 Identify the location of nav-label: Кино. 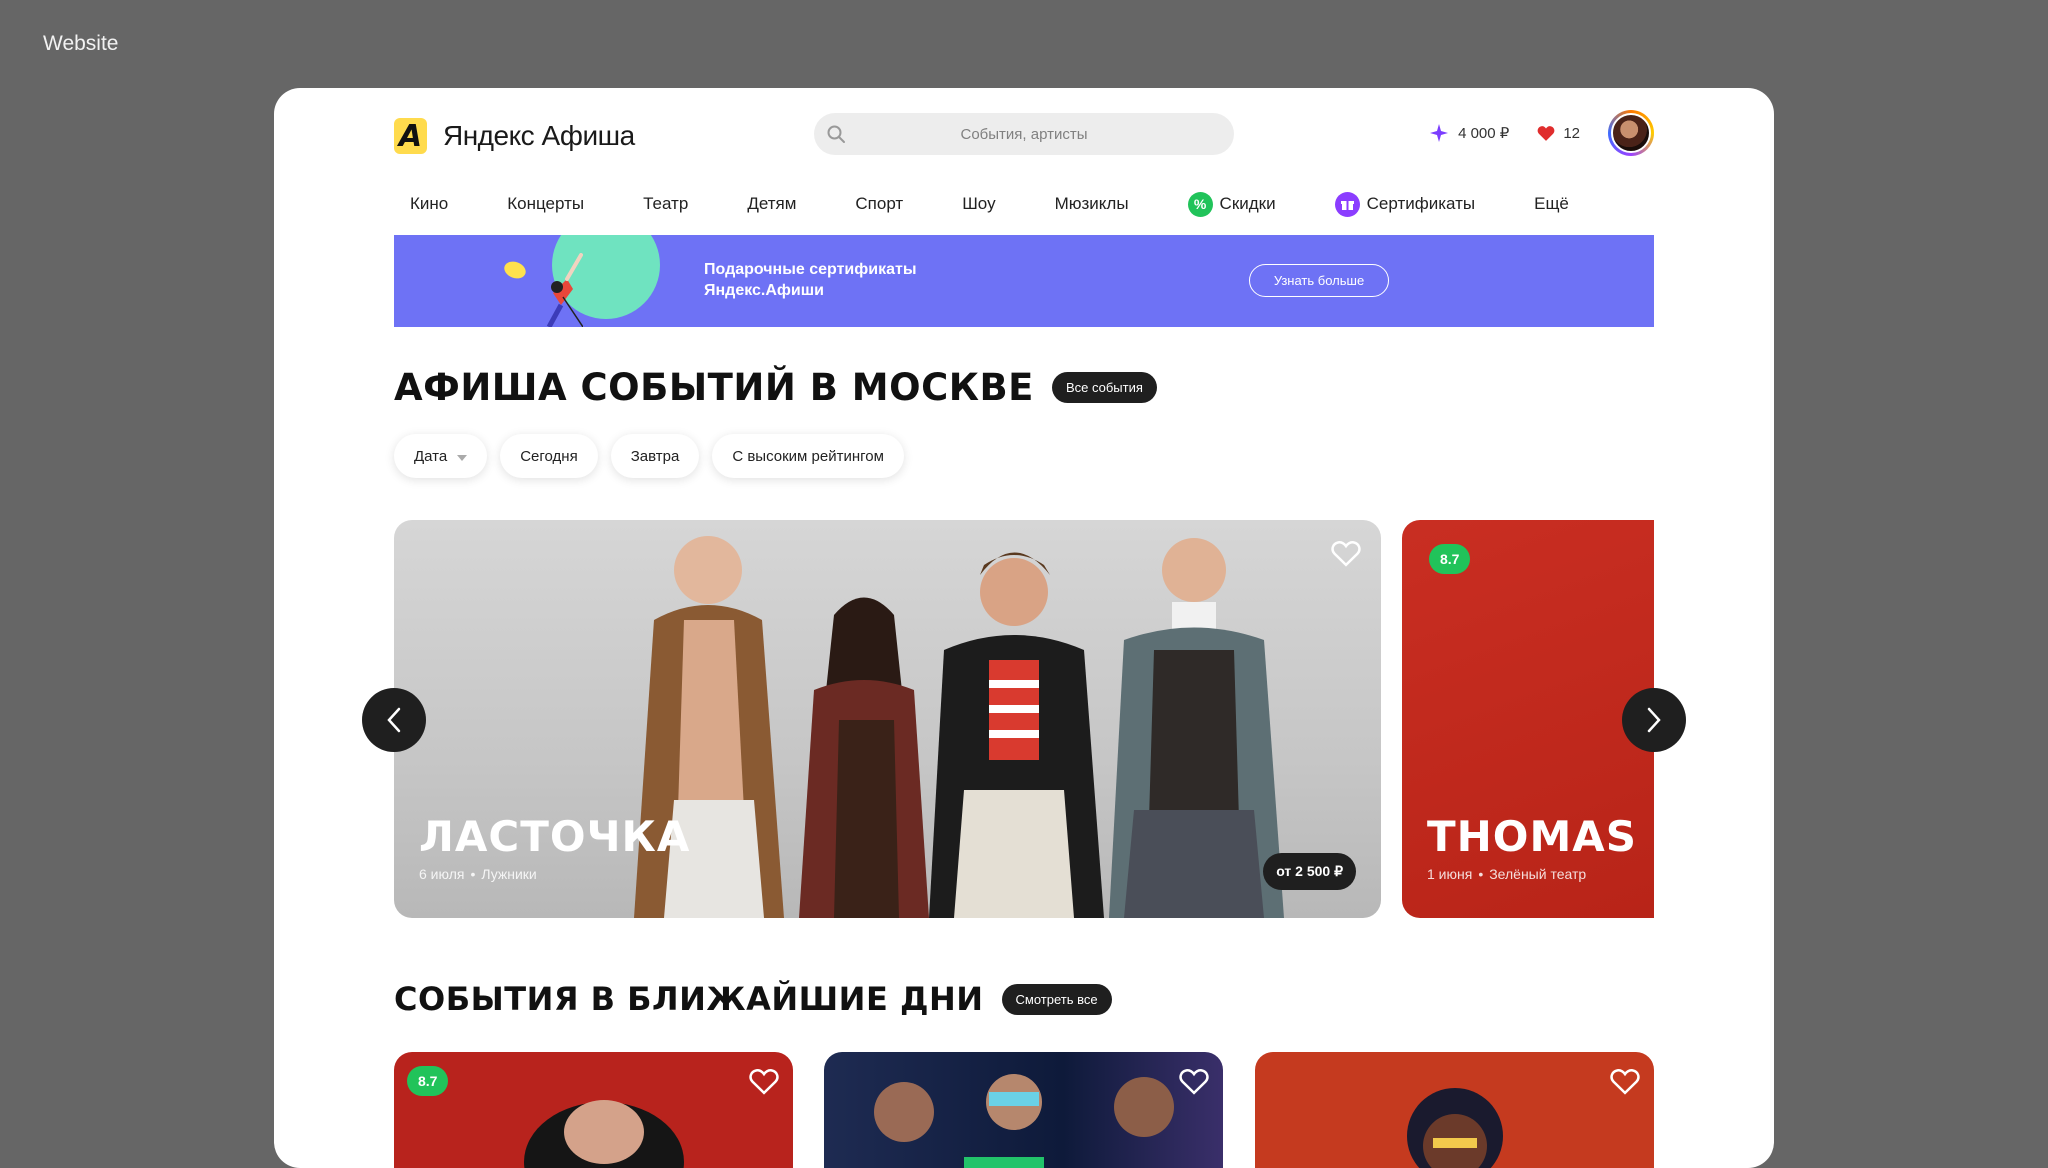
(429, 203).